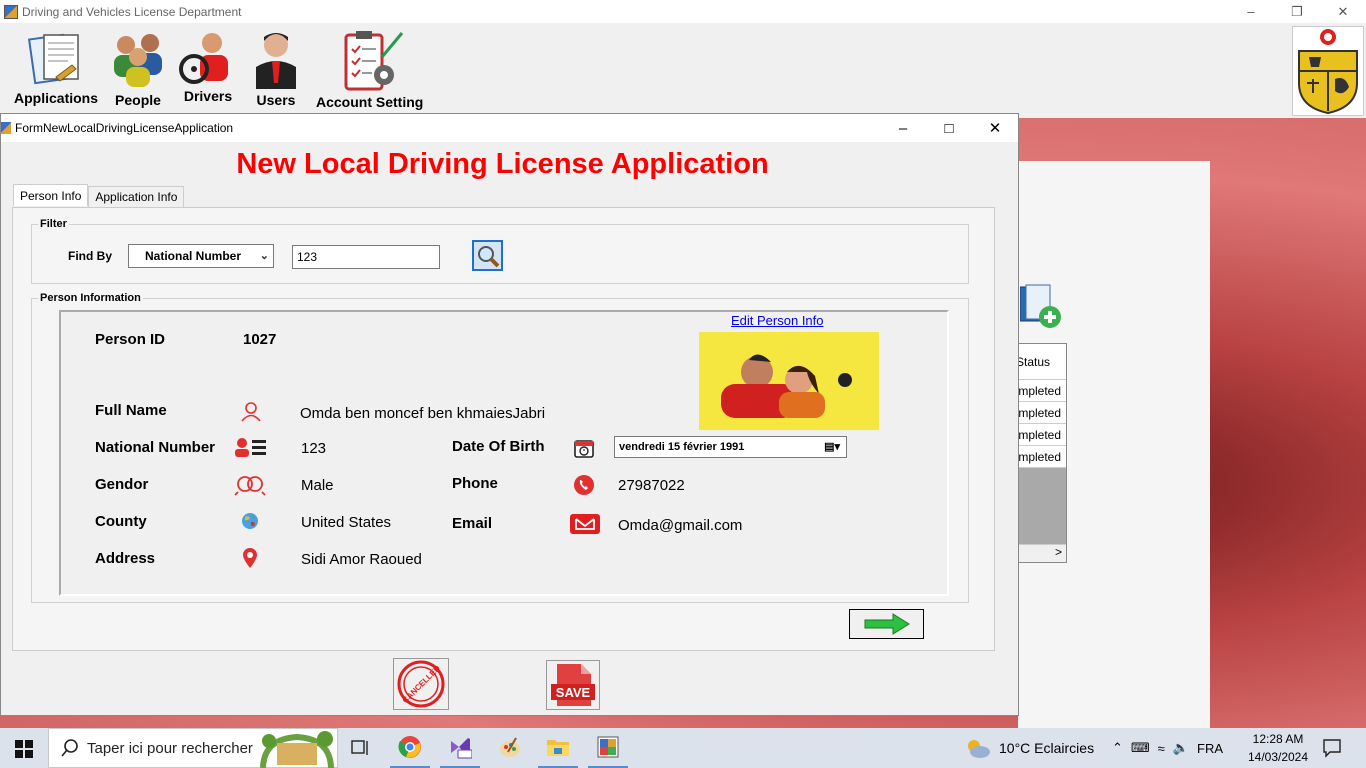  What do you see at coordinates (131, 410) in the screenshot?
I see `full-name-label: Full Name` at bounding box center [131, 410].